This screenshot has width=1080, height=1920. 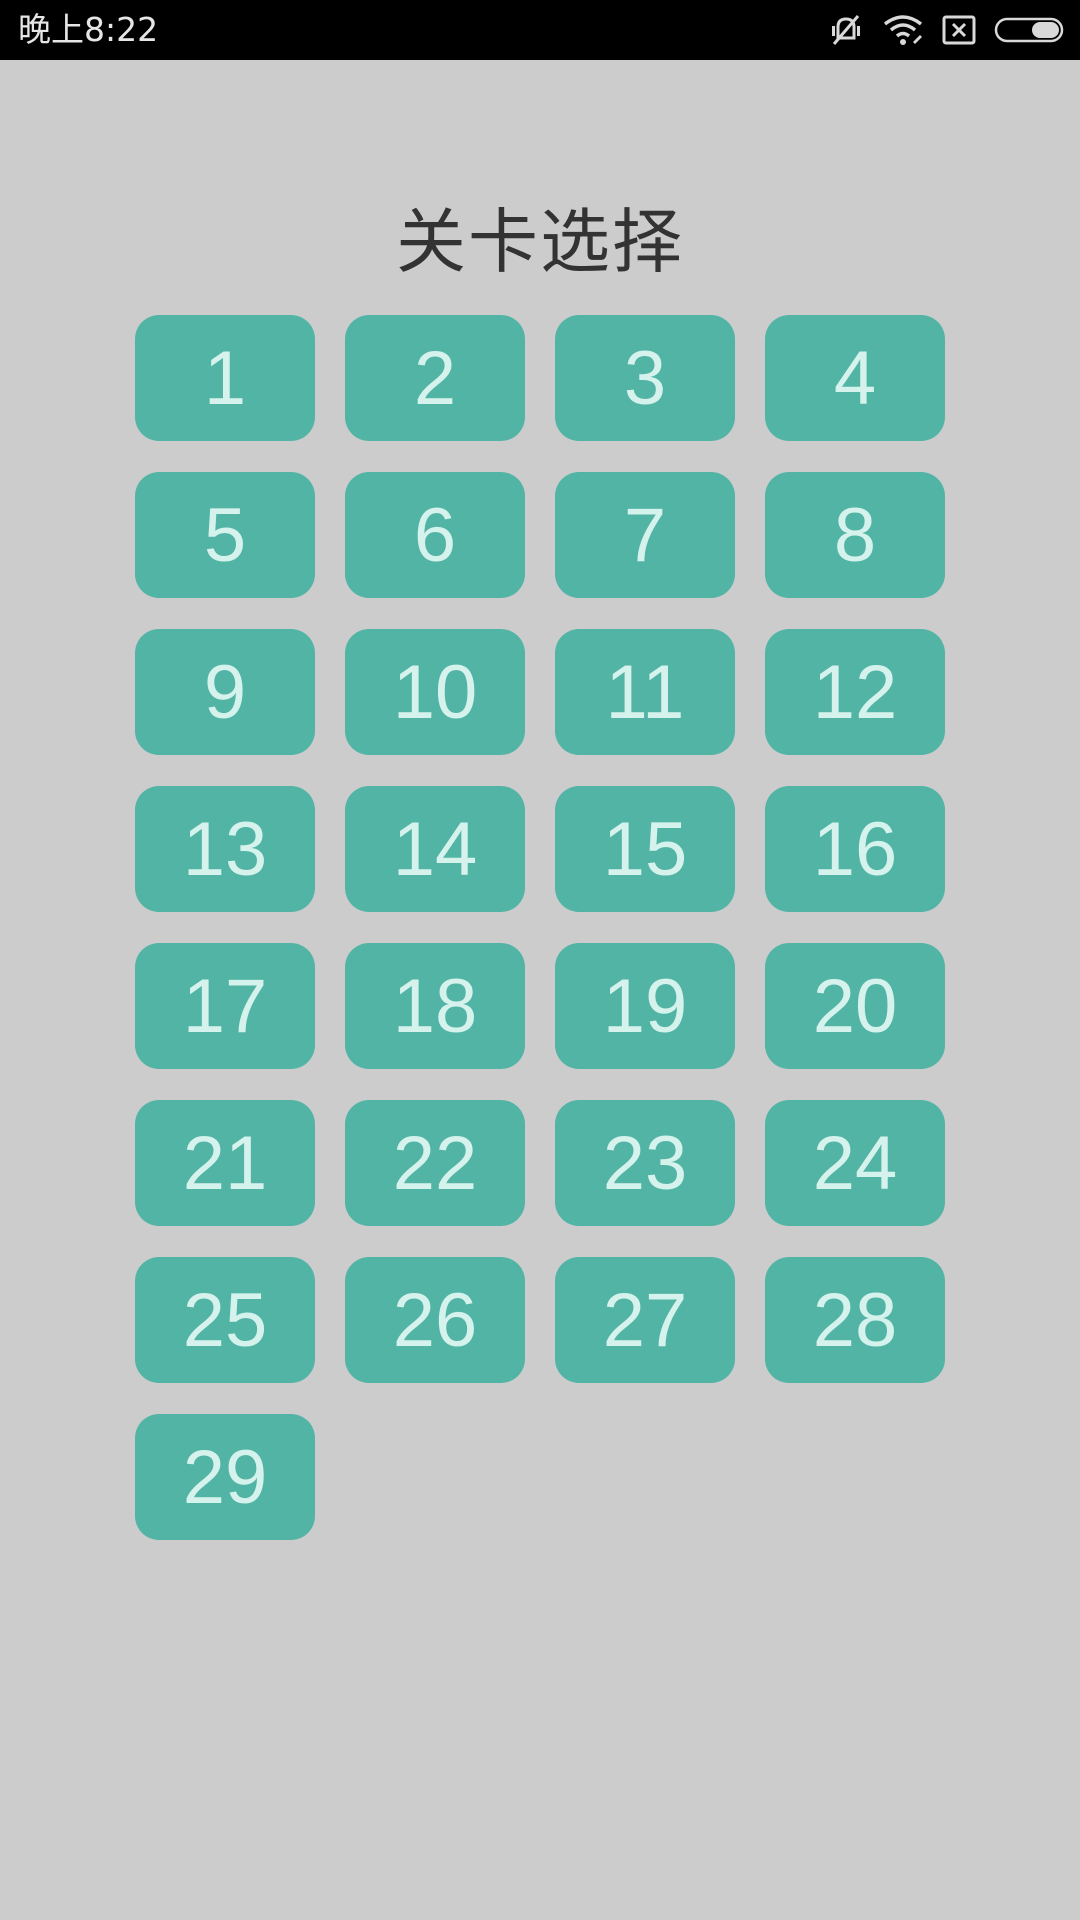 I want to click on level-button-6: 6, so click(x=435, y=535).